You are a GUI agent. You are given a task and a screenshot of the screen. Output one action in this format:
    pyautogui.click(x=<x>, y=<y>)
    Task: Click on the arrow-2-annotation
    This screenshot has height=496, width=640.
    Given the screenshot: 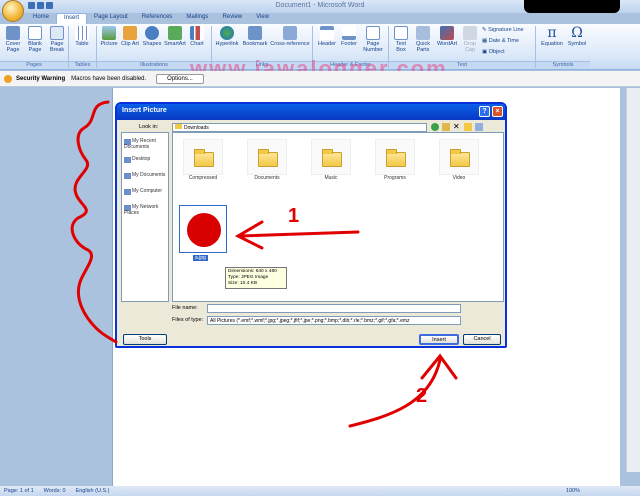 What is the action you would take?
    pyautogui.click(x=403, y=390)
    